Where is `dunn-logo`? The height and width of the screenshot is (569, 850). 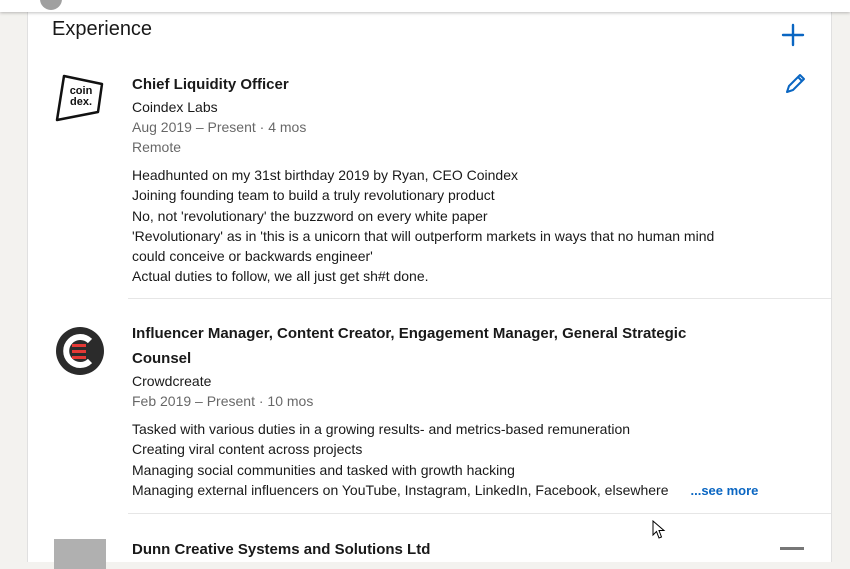 dunn-logo is located at coordinates (80, 554).